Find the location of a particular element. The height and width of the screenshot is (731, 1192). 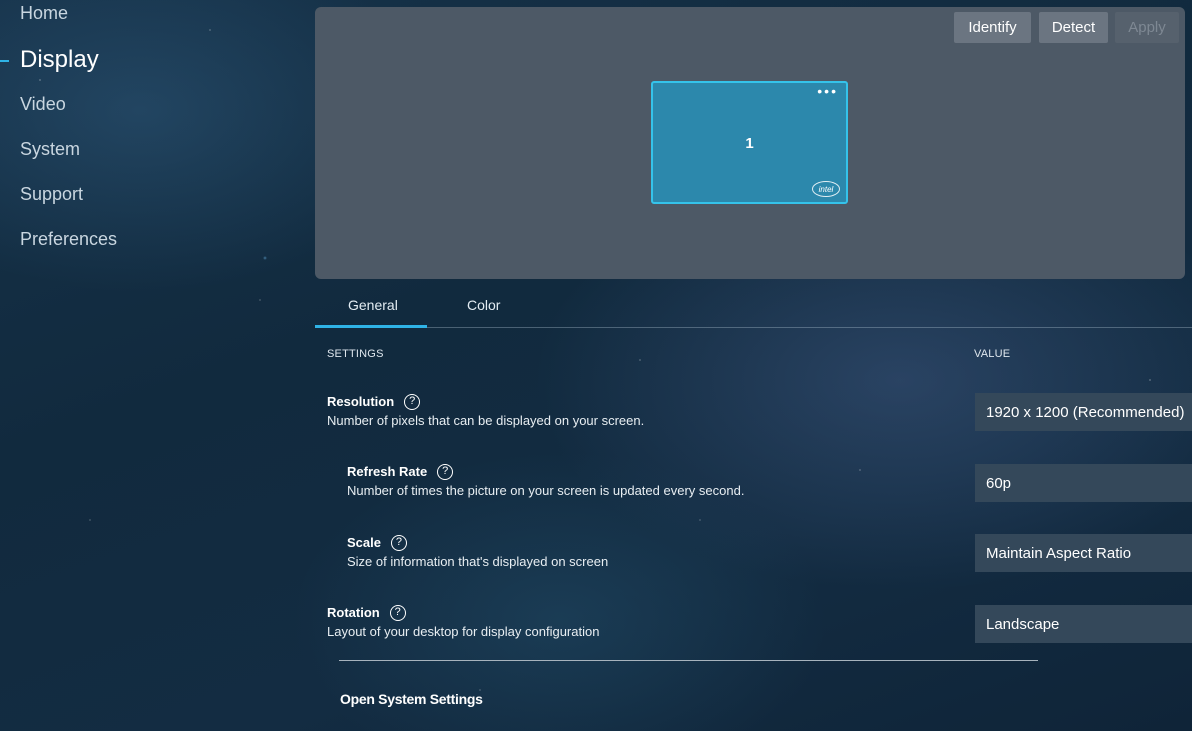

settings-column-header: SETTINGS is located at coordinates (355, 354).